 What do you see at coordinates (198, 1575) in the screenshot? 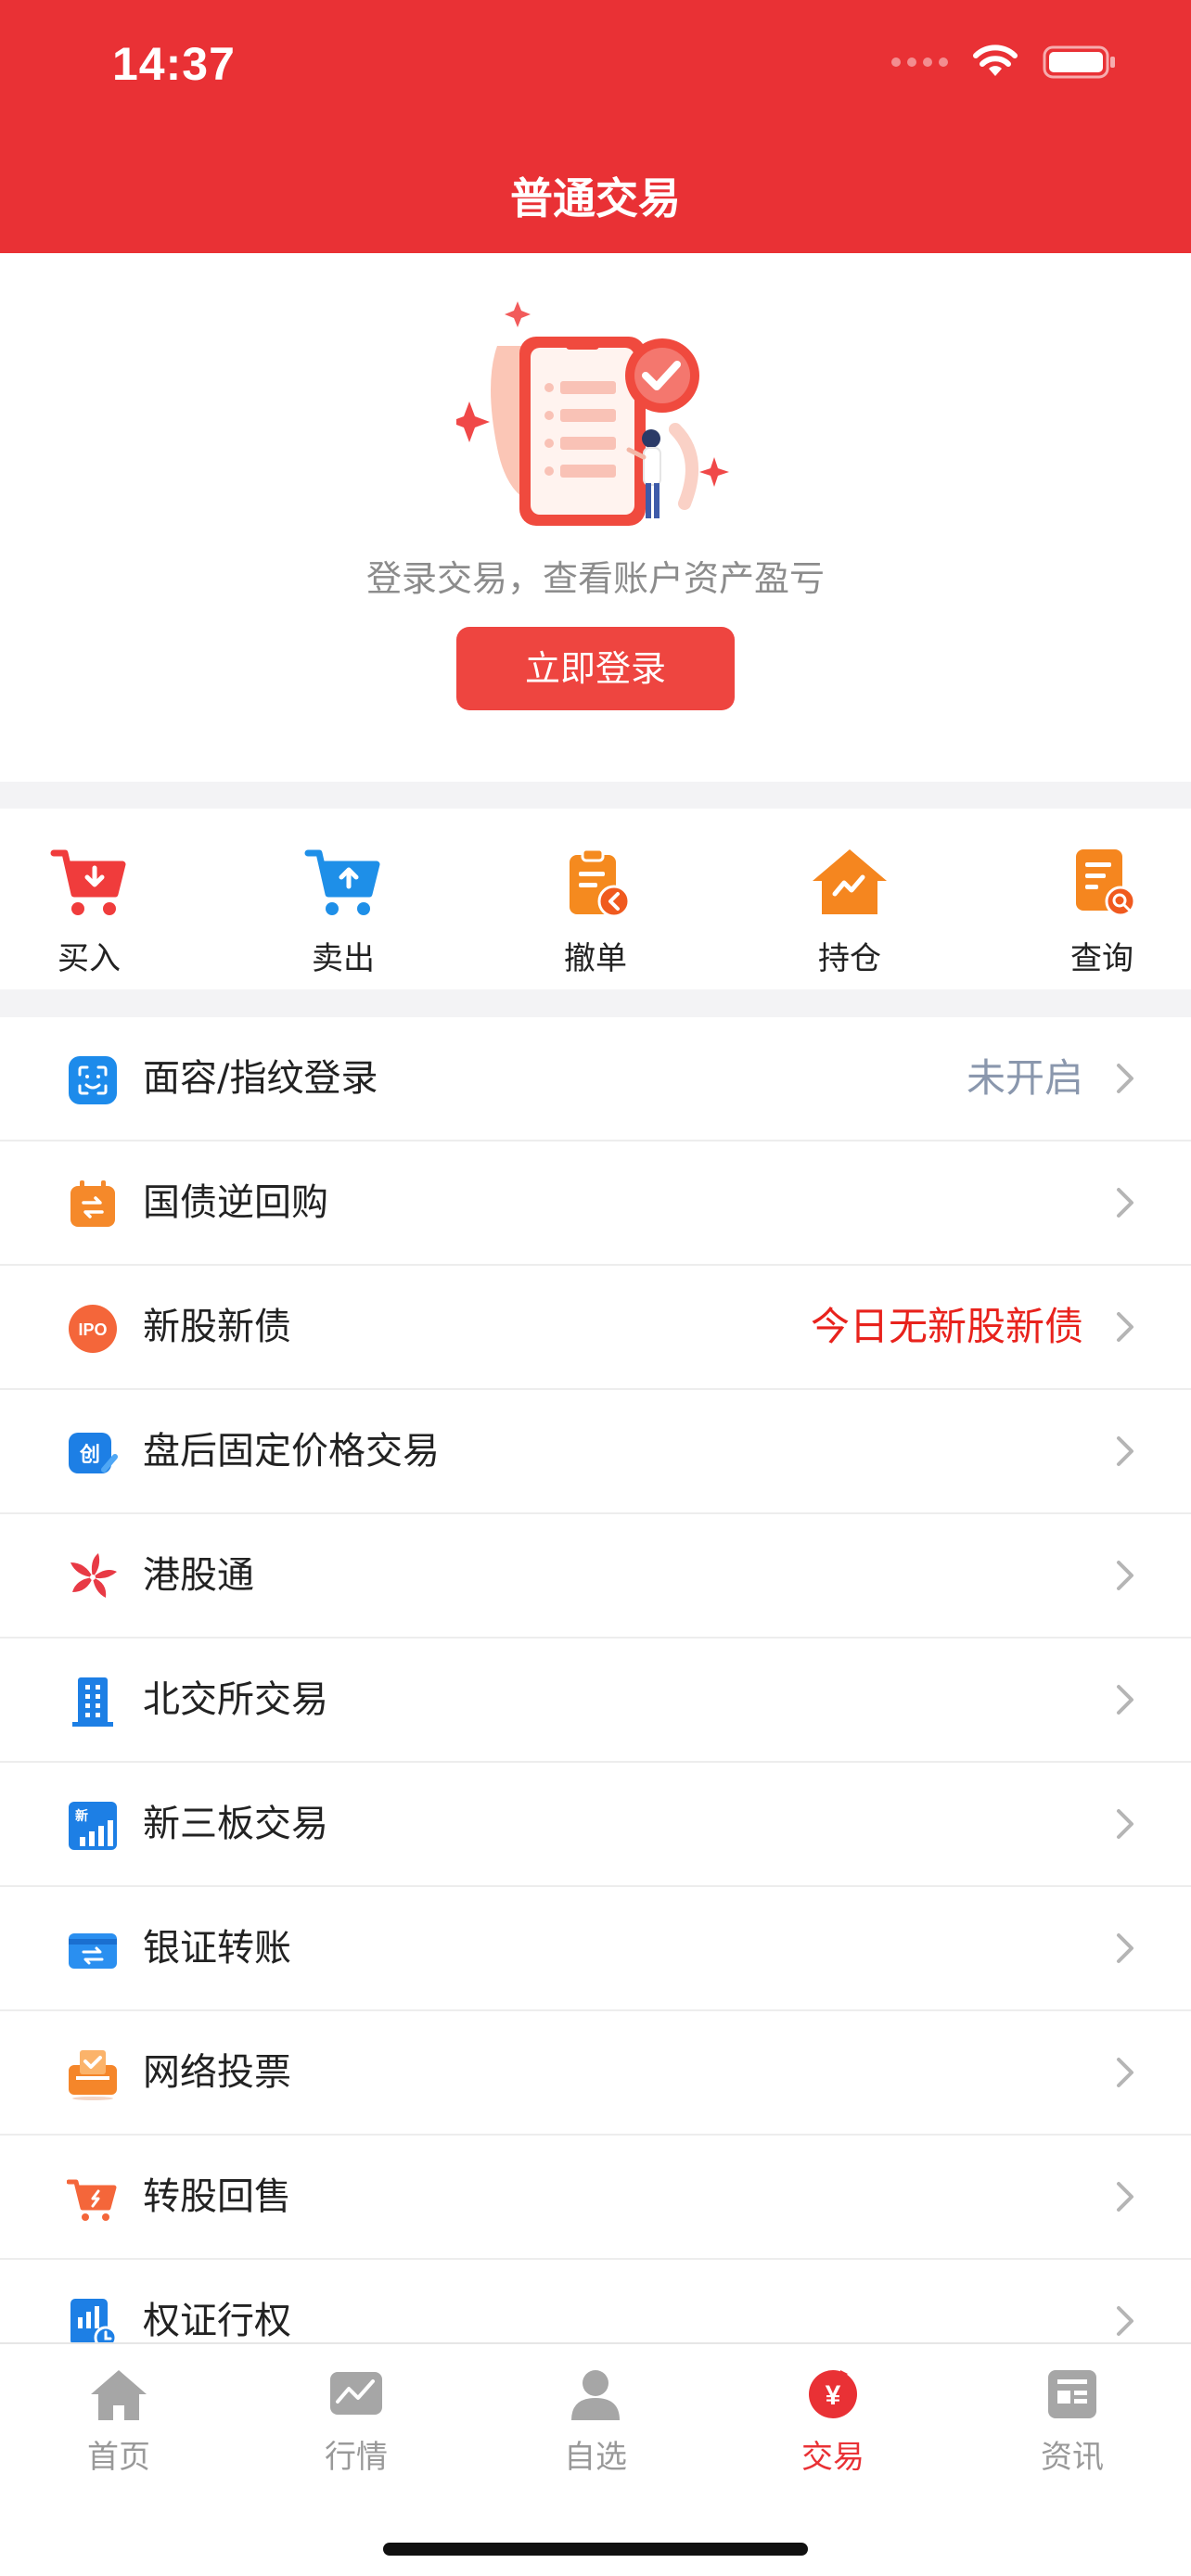
I see `menu-item-label: 港股通` at bounding box center [198, 1575].